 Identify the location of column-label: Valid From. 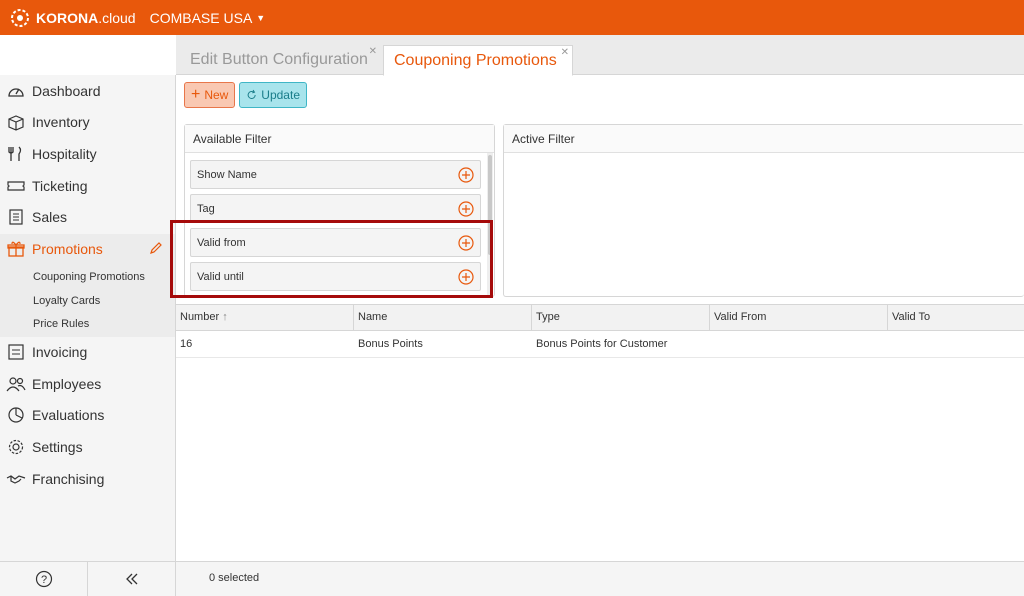
(740, 317).